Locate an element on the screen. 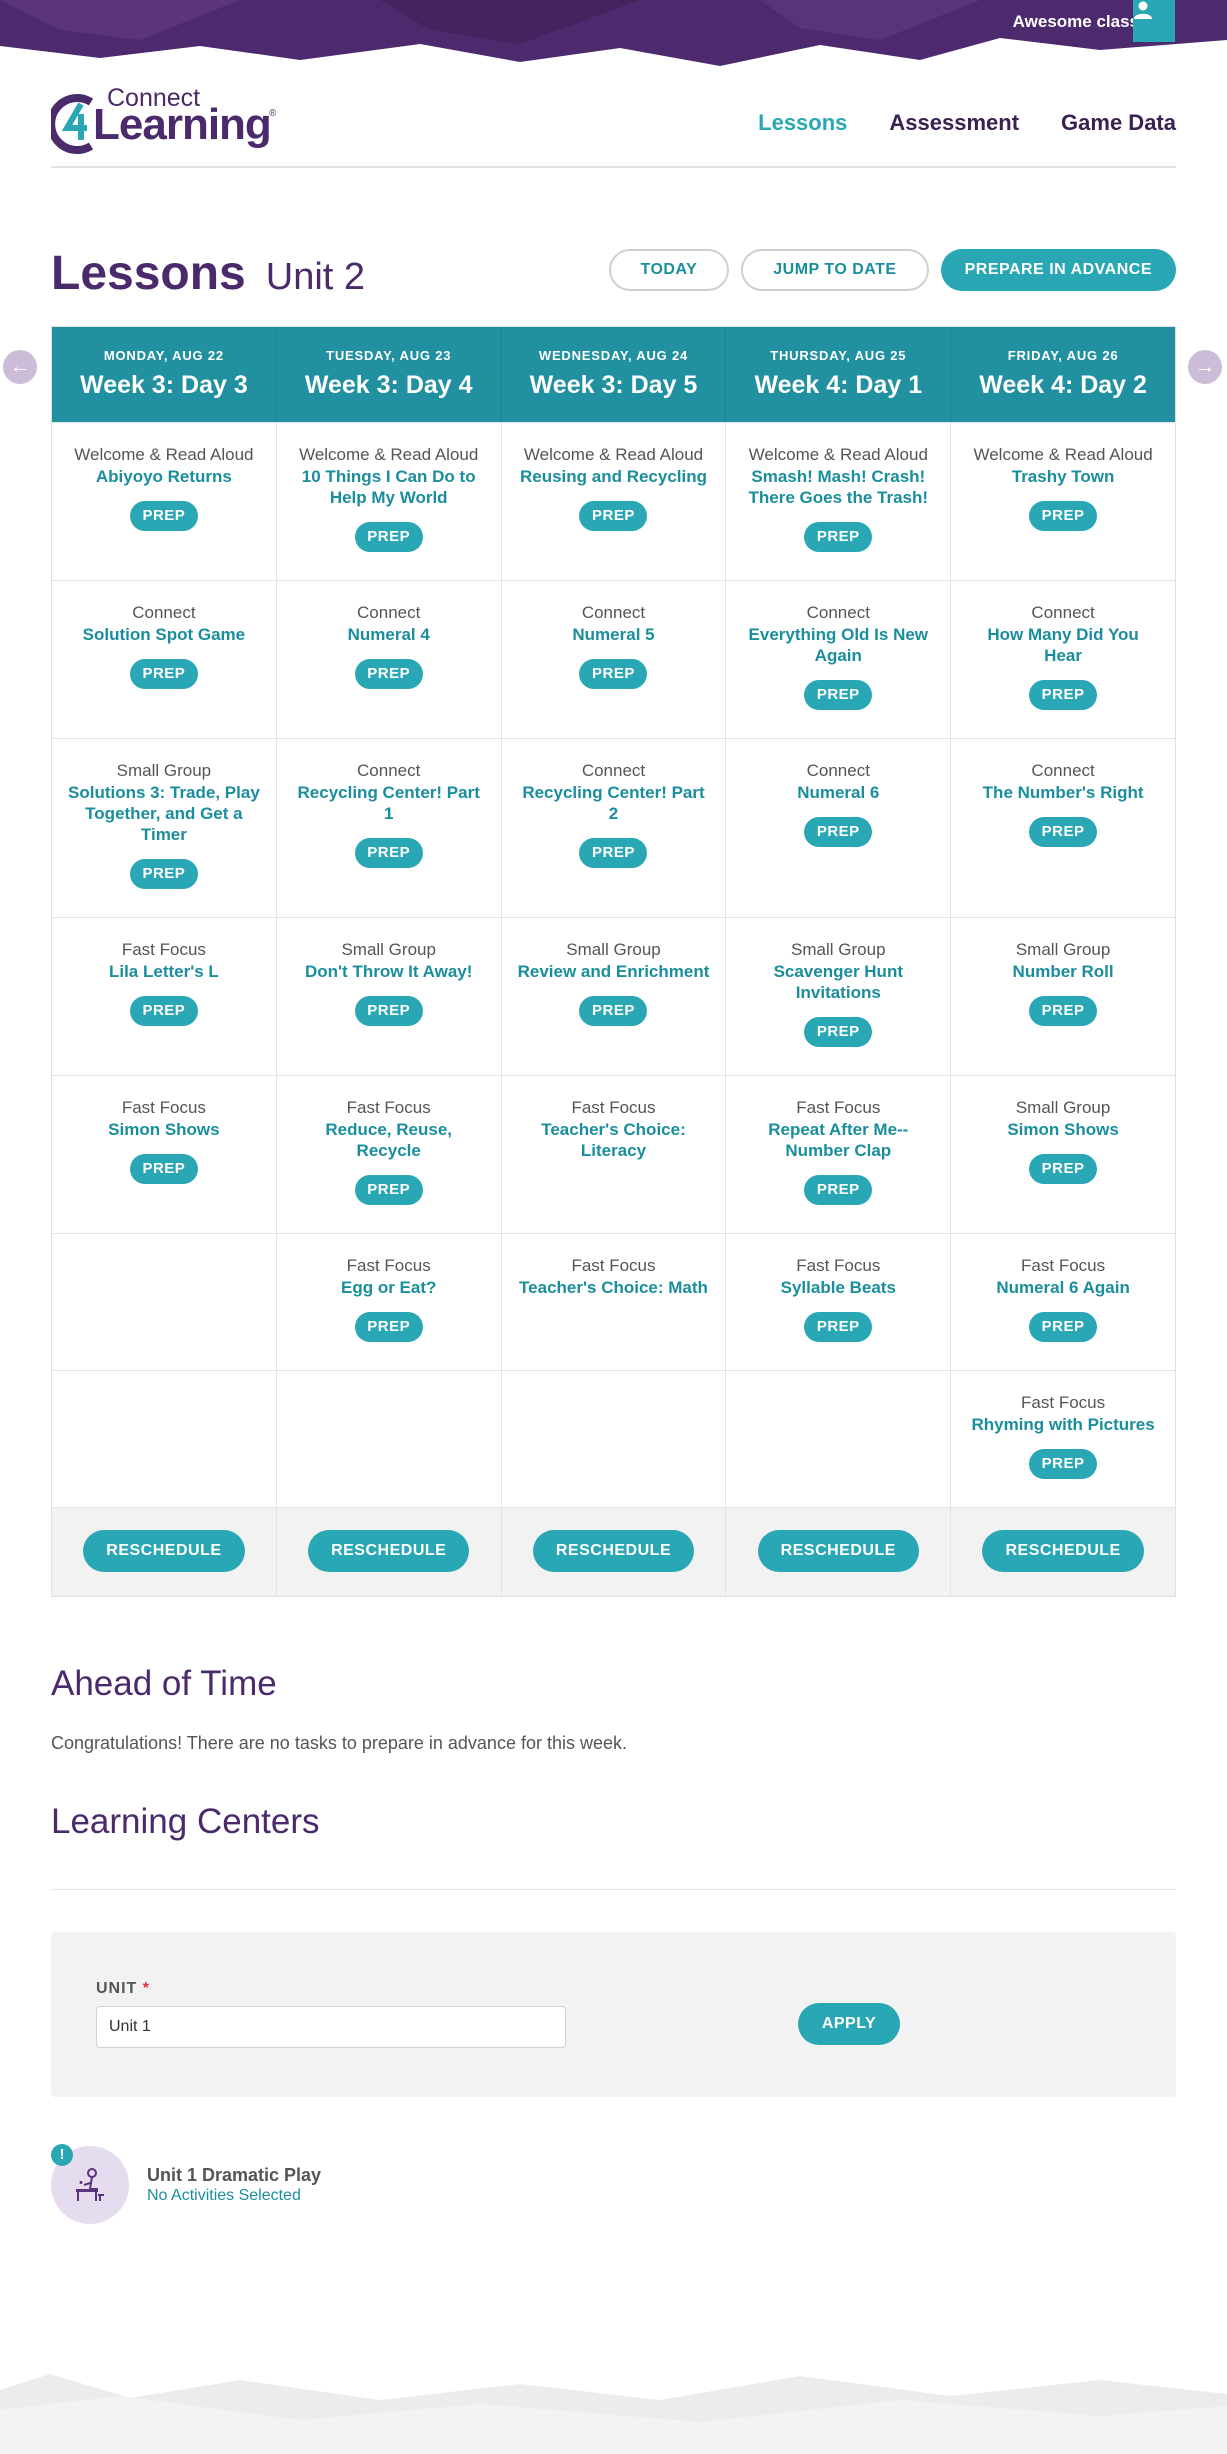 The width and height of the screenshot is (1227, 2454). lesson-title: Numeral 4 is located at coordinates (389, 634).